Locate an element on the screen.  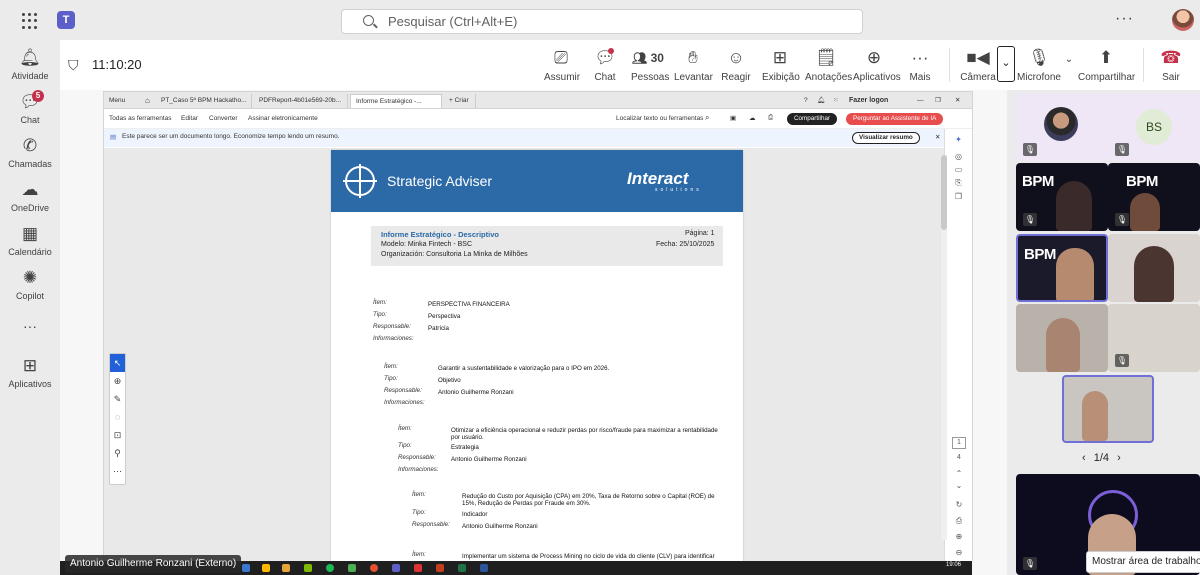
user-avatar is located at coordinates (1183, 20).